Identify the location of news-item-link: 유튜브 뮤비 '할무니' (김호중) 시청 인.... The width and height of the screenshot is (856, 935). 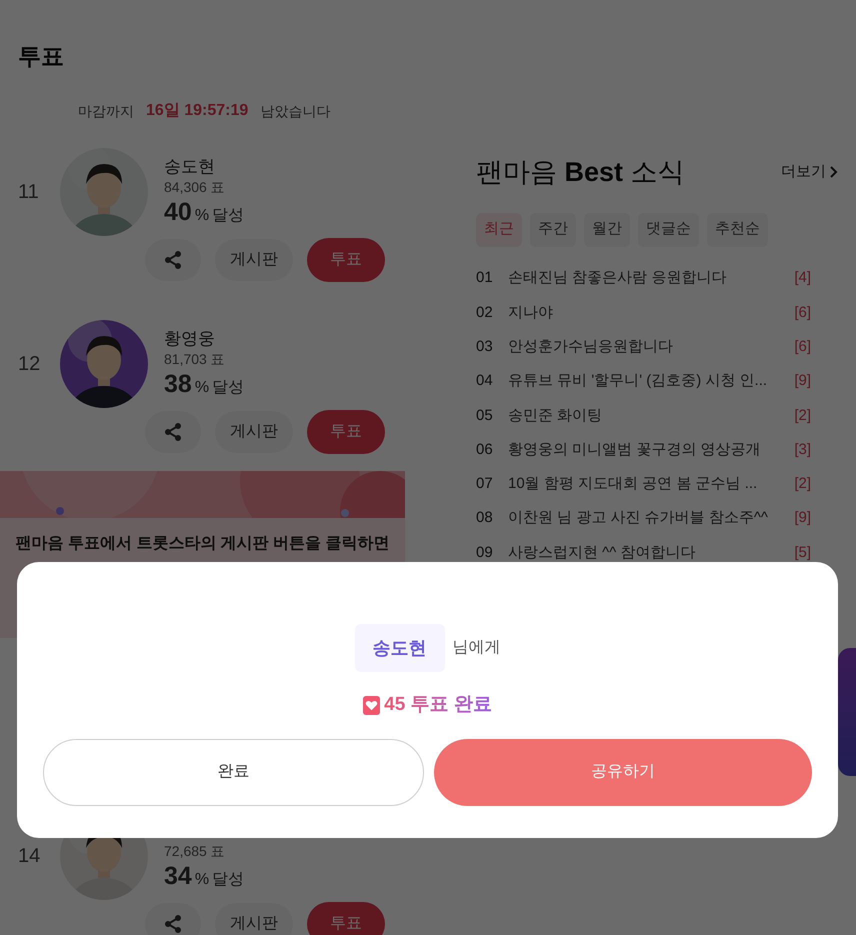
(651, 381).